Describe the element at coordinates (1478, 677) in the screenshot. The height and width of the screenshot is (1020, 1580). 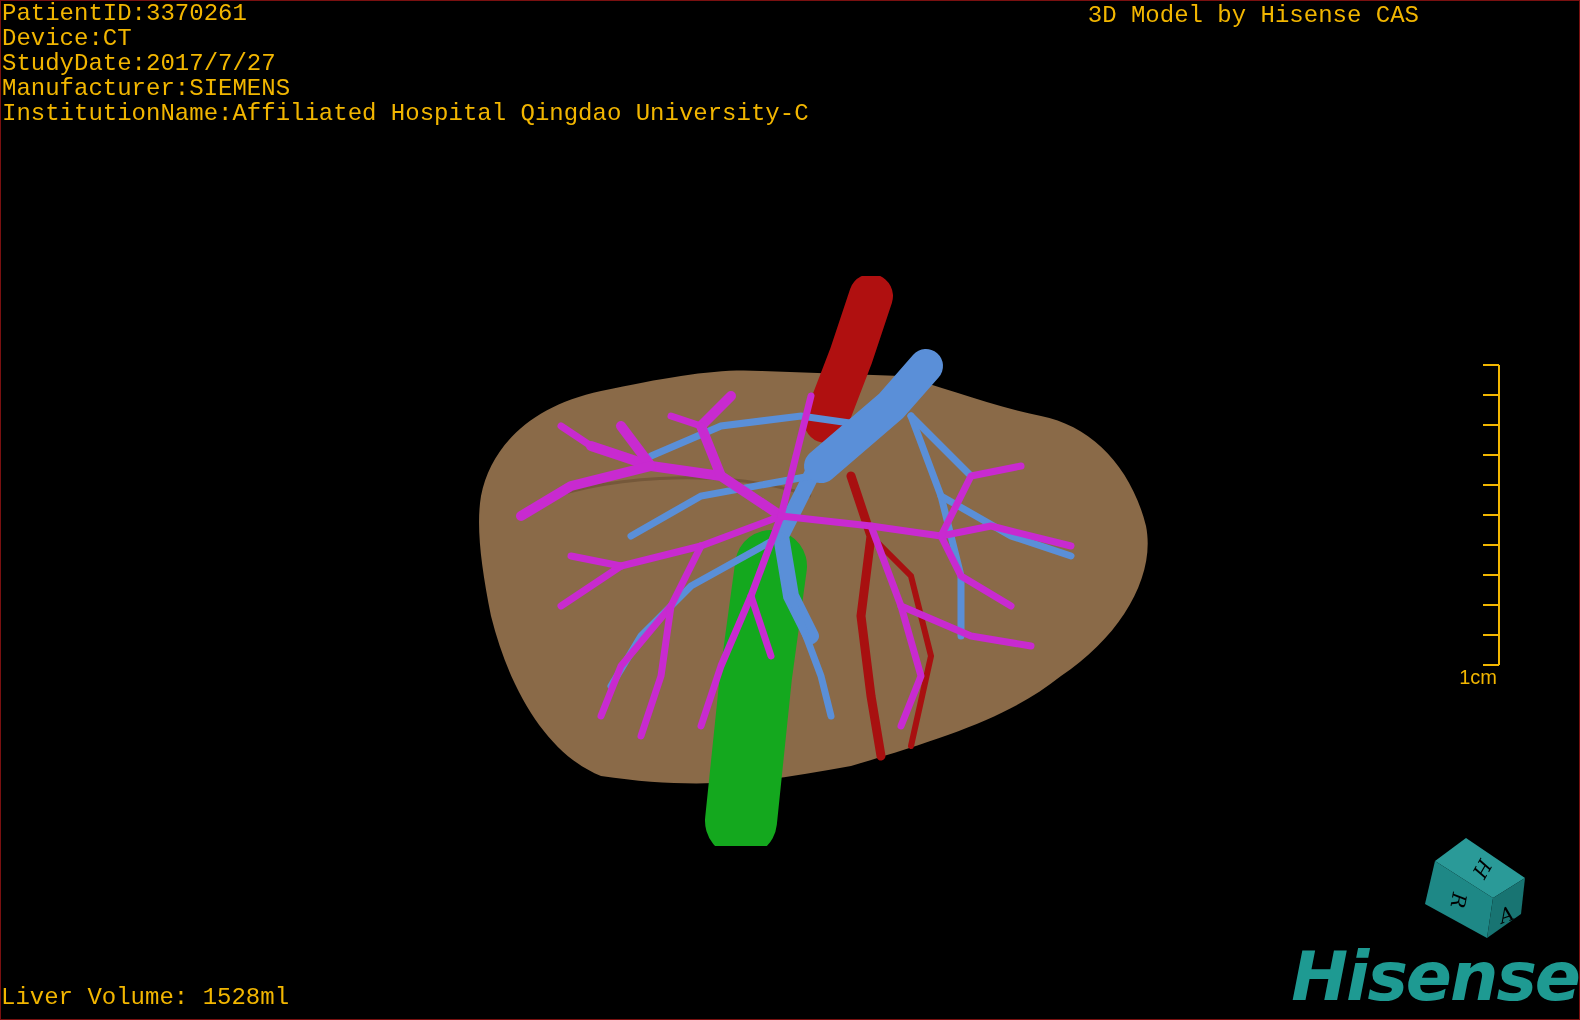
I see `scale-label: 1cm` at that location.